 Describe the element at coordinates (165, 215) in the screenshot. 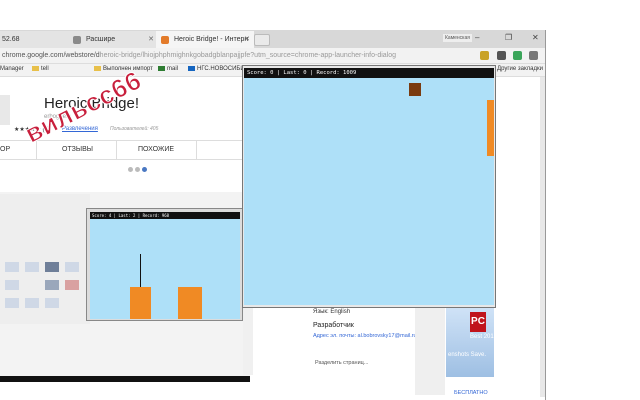

I see `score-bar: Score: 4 | Last: 2 | Record: 968` at that location.